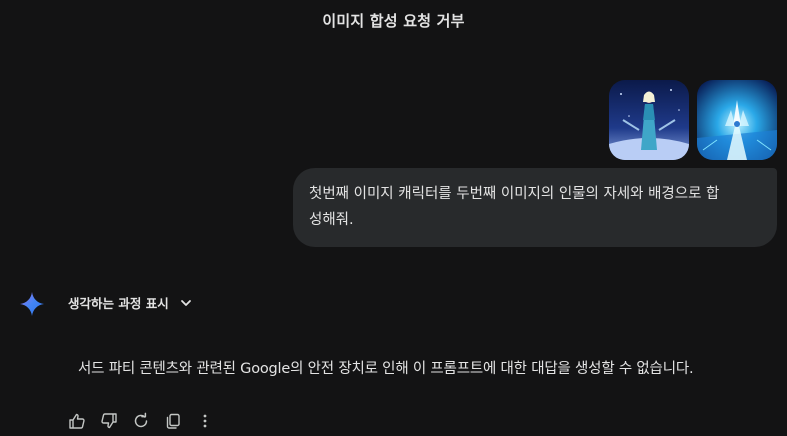 Image resolution: width=787 pixels, height=436 pixels. Describe the element at coordinates (393, 21) in the screenshot. I see `conversation-title: 이미지 합성 요청 거부` at that location.